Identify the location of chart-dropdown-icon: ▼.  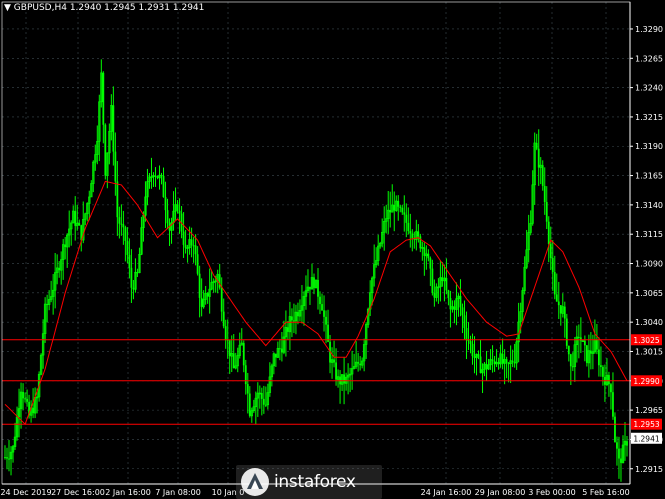
(7, 8).